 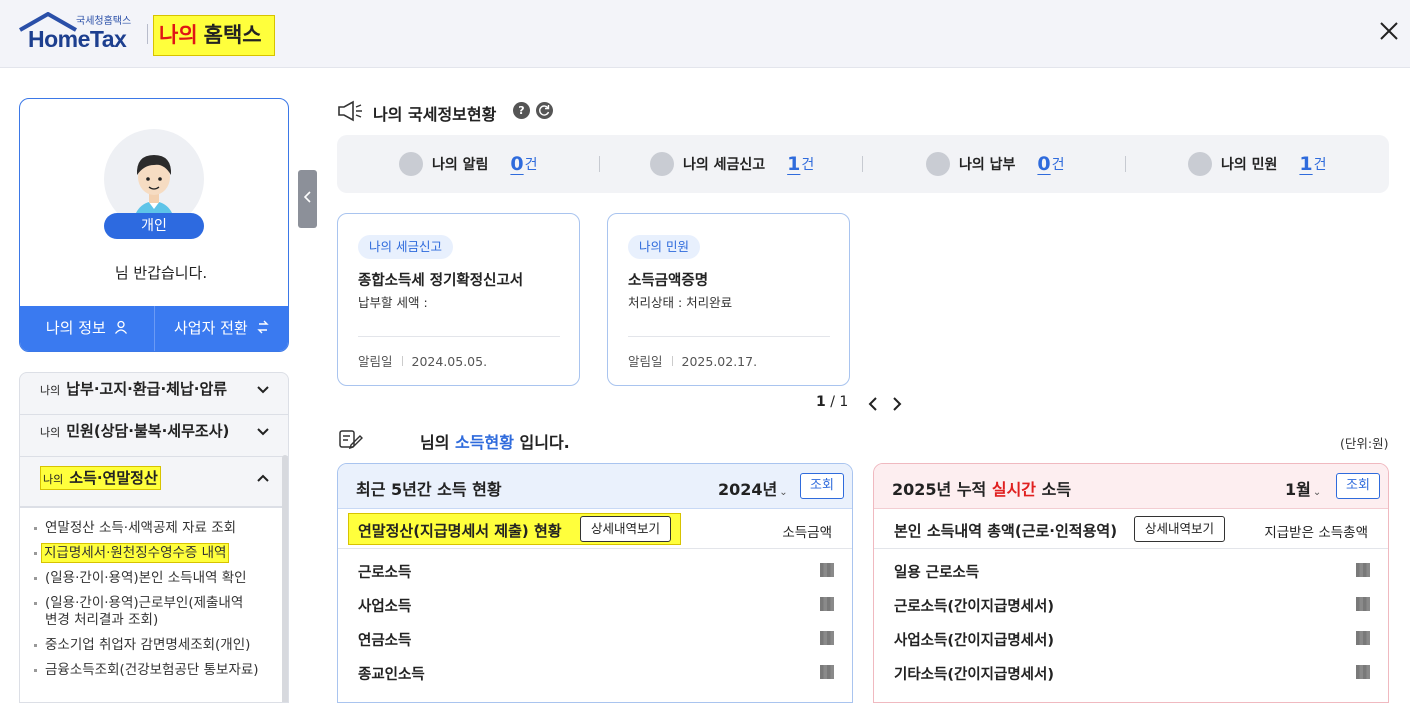 I want to click on menu-income-highlight: 나의 소득·연말정산, so click(x=100, y=478).